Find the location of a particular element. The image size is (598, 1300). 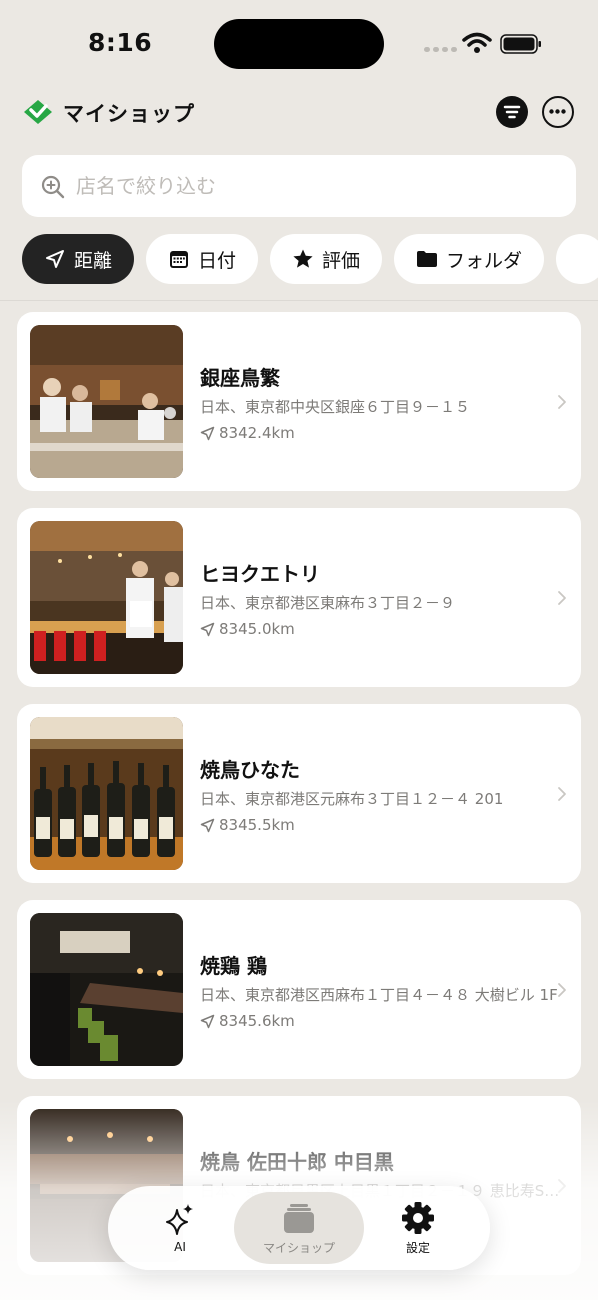

shop-address: 日本、東京都中央区銀座６丁目９－１５ is located at coordinates (335, 407).